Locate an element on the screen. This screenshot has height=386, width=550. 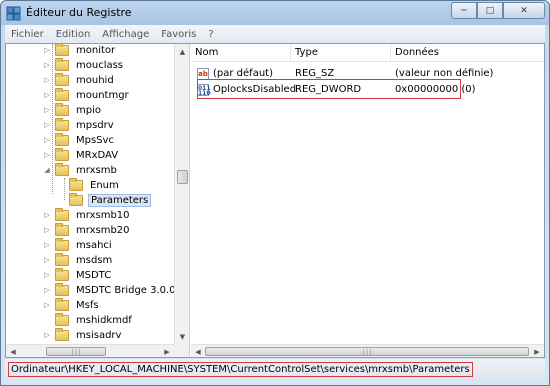
tree-item-mouhid: ▷ mouhid is located at coordinates (79, 80).